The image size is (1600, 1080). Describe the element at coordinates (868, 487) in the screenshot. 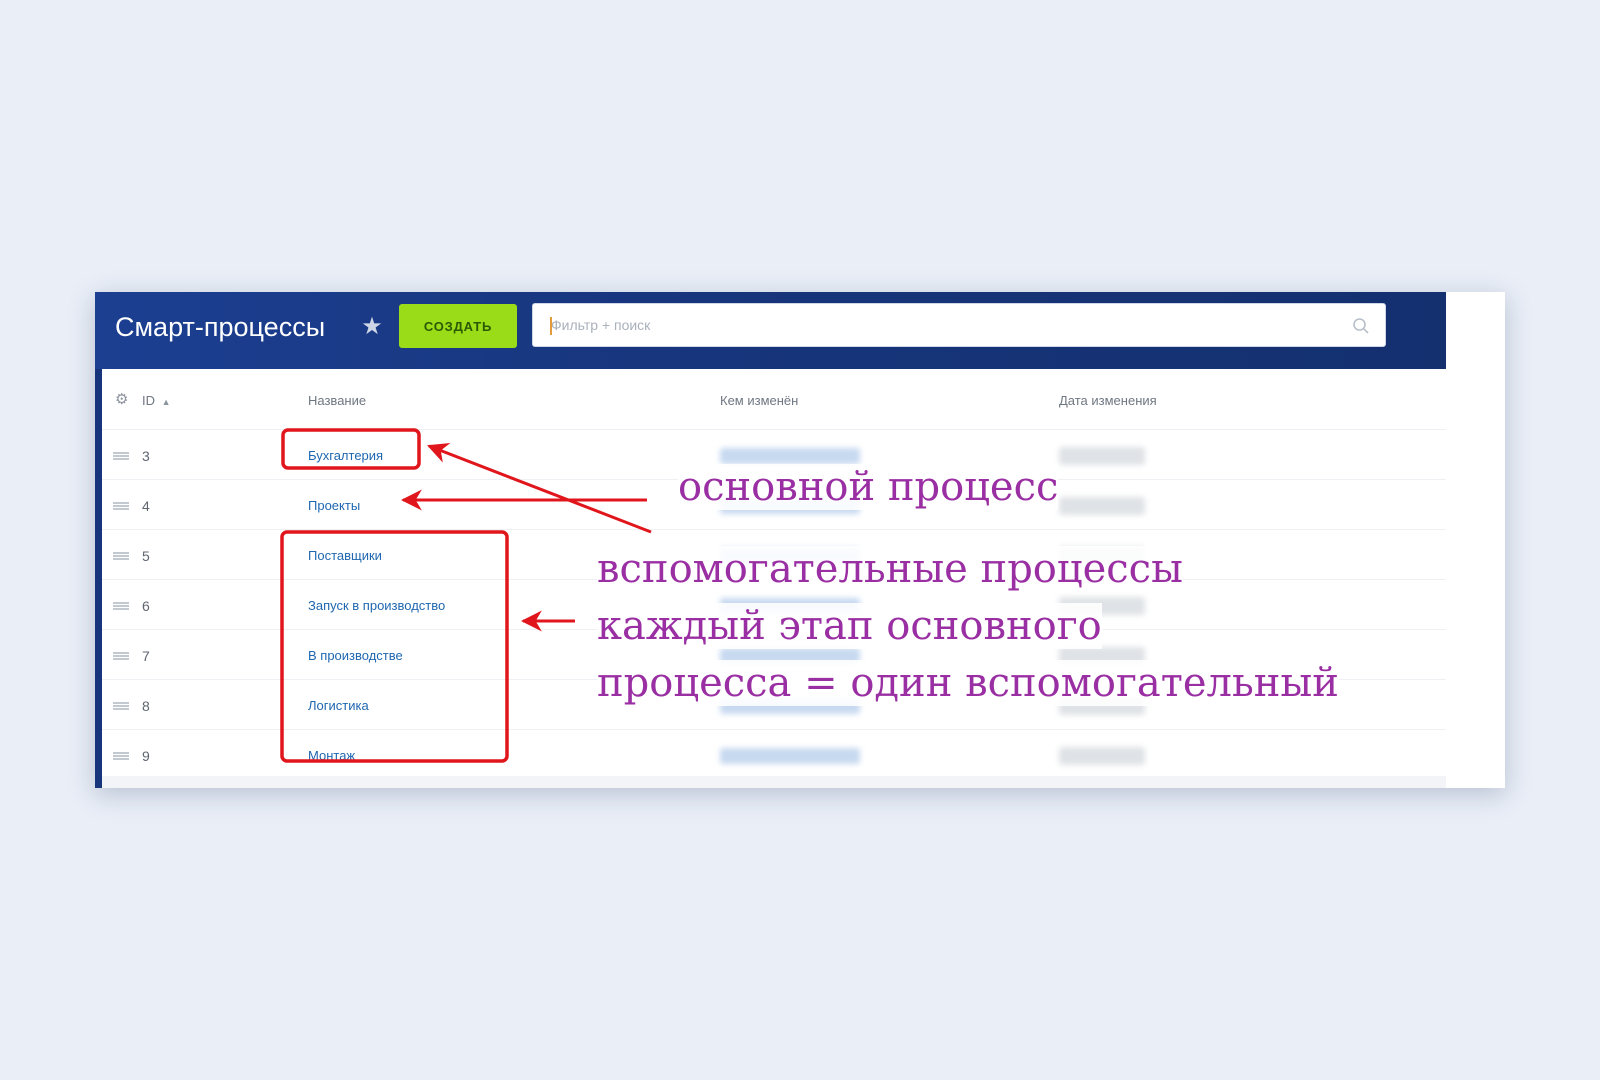

I see `annotation-main-process: основной процесс` at that location.